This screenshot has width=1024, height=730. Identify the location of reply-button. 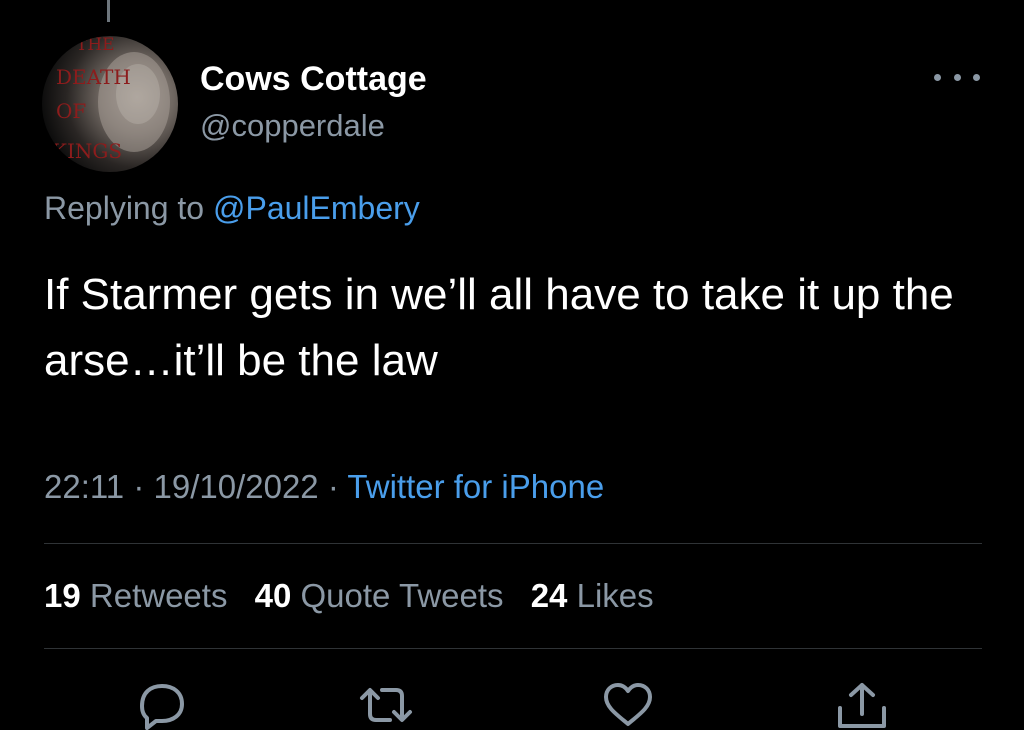
(162, 705).